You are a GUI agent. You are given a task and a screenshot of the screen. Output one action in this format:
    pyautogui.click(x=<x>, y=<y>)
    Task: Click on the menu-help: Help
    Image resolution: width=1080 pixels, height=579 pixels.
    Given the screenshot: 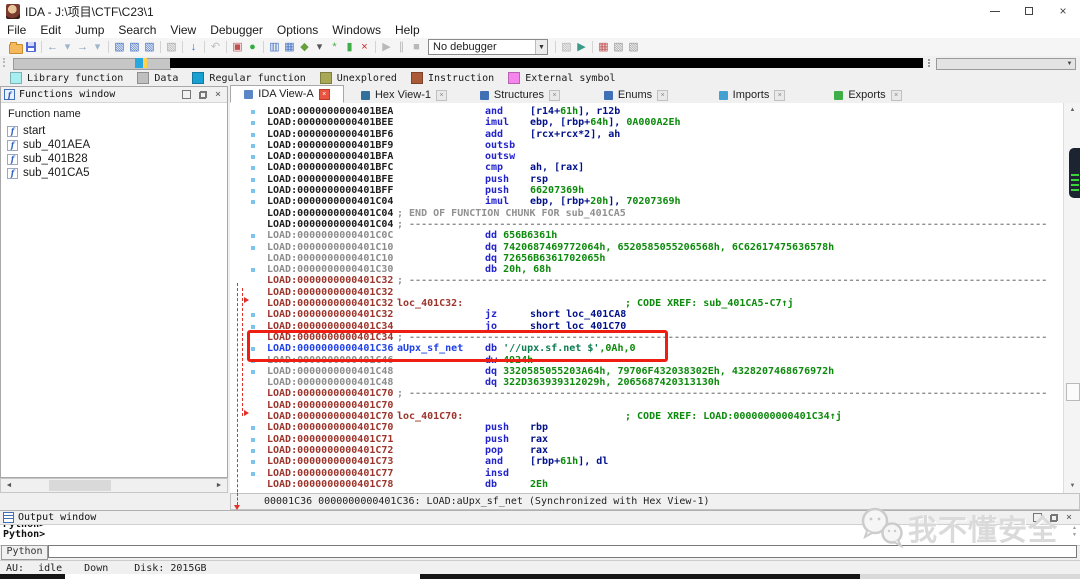 What is the action you would take?
    pyautogui.click(x=407, y=30)
    